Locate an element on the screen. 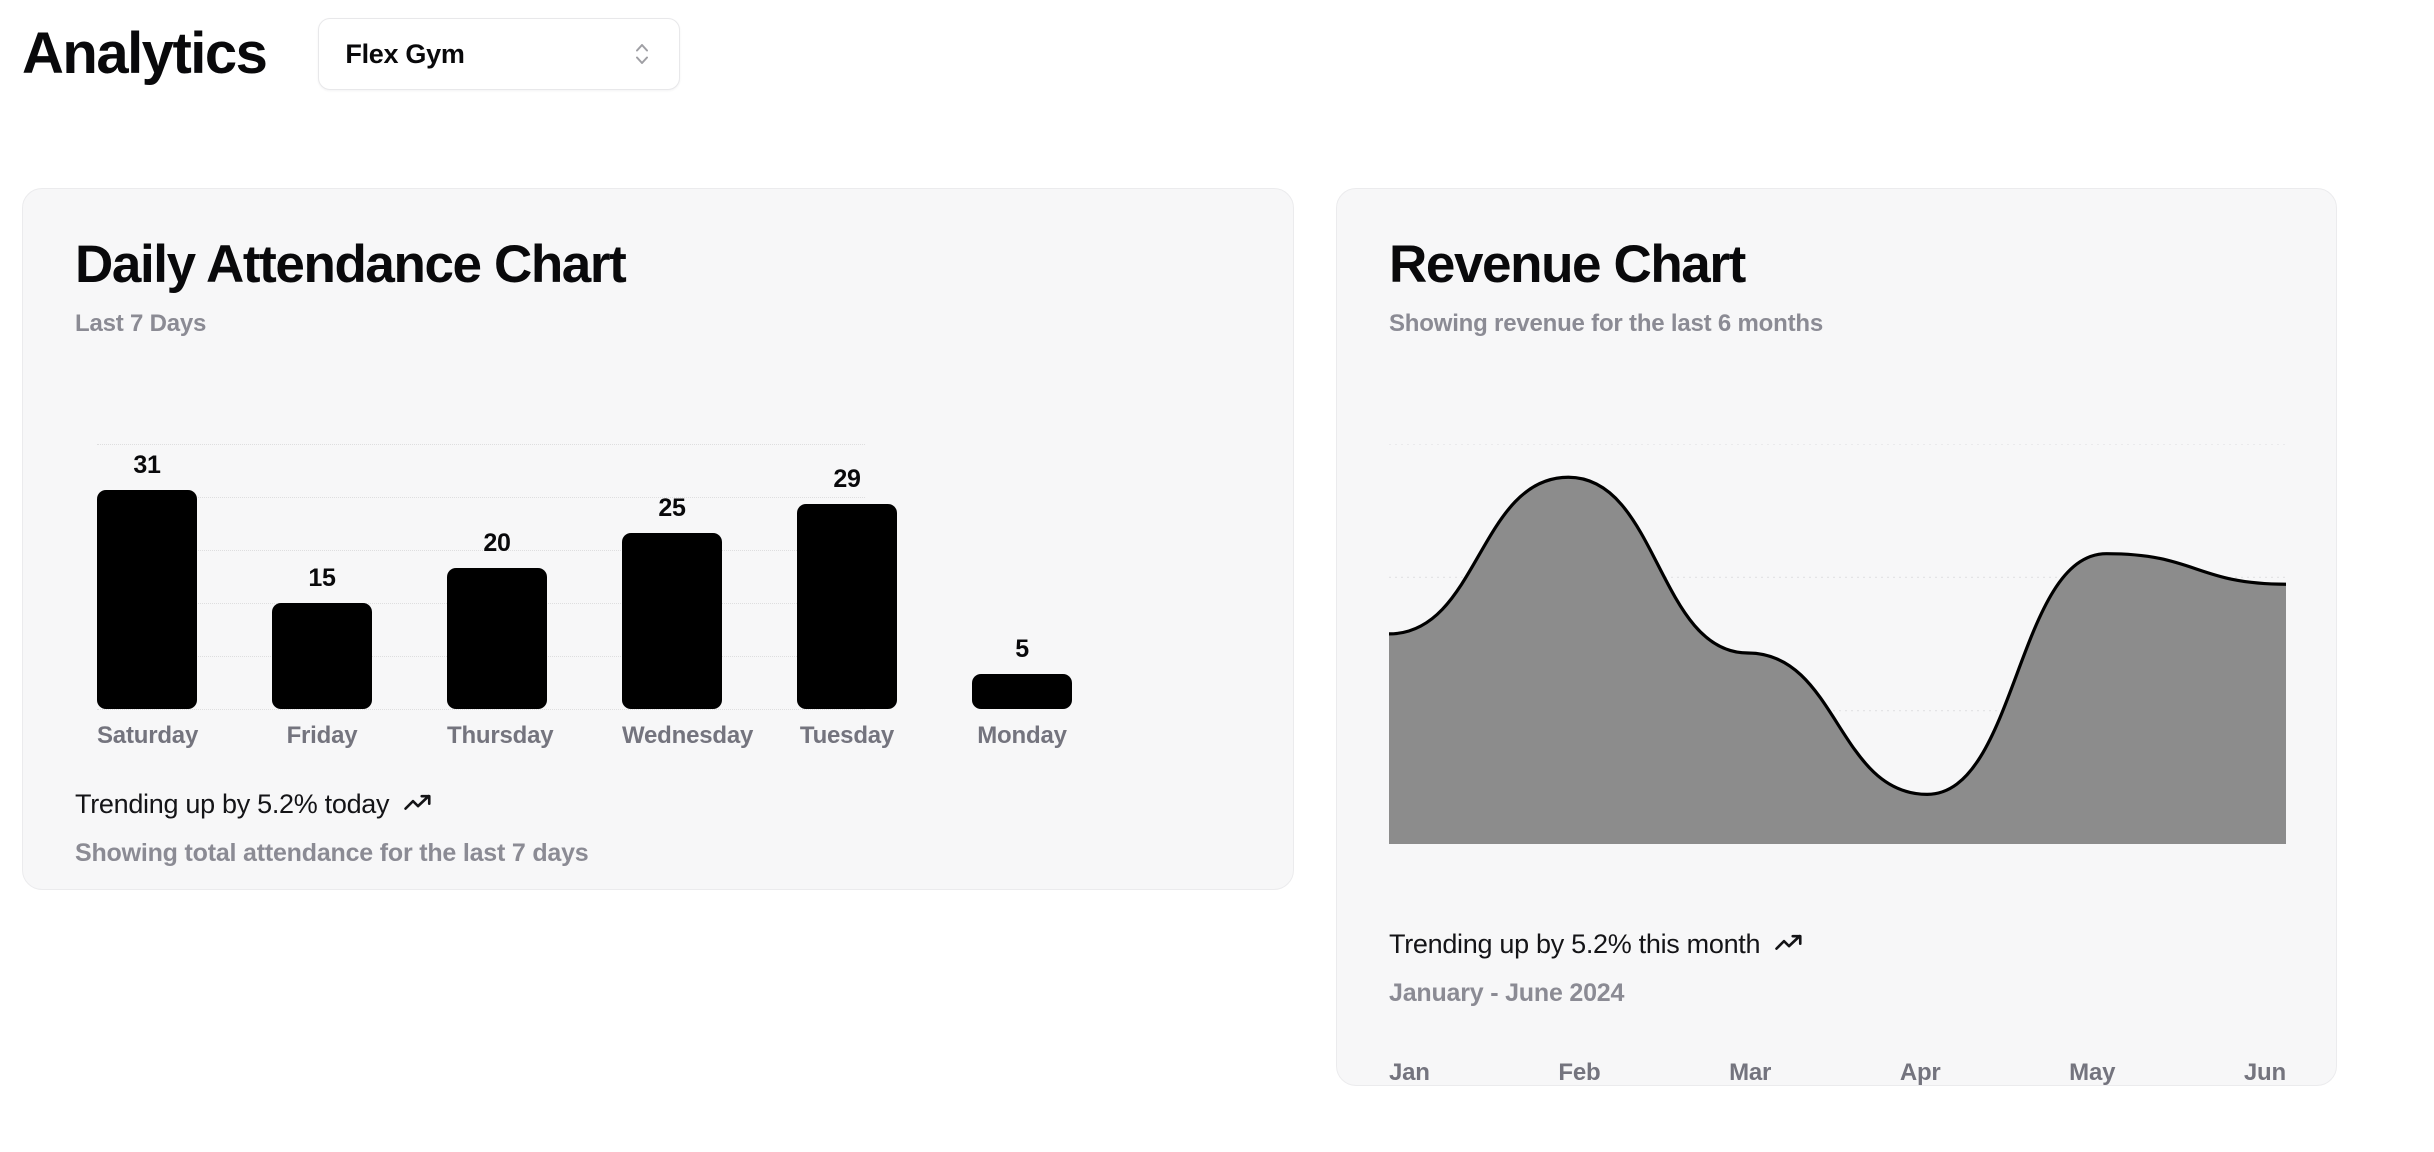 The width and height of the screenshot is (2434, 1152). bar-item: 20 is located at coordinates (497, 576).